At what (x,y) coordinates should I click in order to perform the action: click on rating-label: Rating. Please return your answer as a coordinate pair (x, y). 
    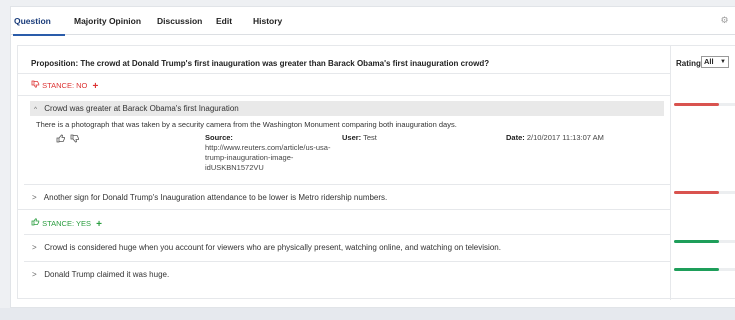
    Looking at the image, I should click on (688, 63).